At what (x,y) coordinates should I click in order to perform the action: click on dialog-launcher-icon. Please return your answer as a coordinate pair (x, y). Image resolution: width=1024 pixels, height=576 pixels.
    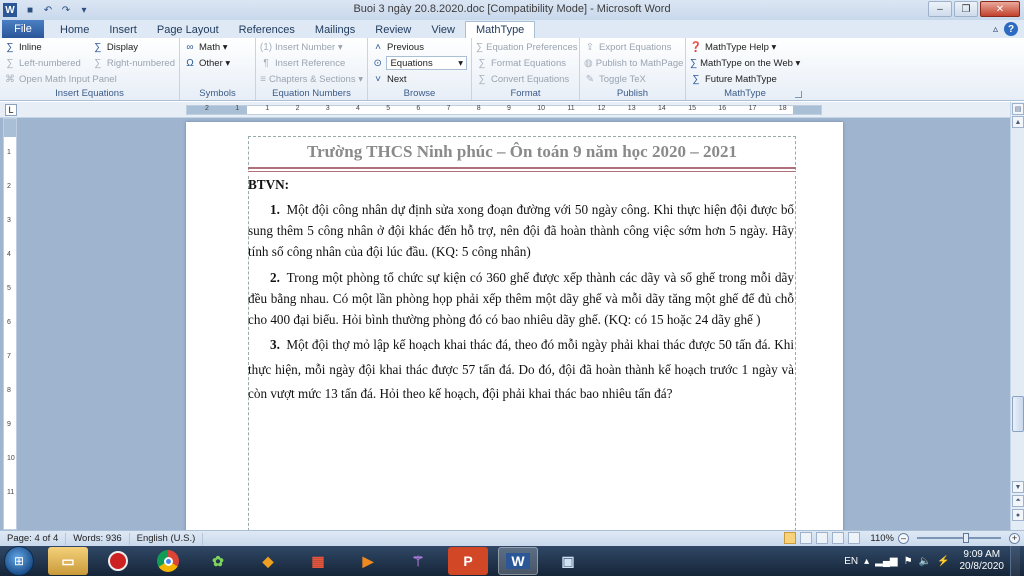
    Looking at the image, I should click on (798, 94).